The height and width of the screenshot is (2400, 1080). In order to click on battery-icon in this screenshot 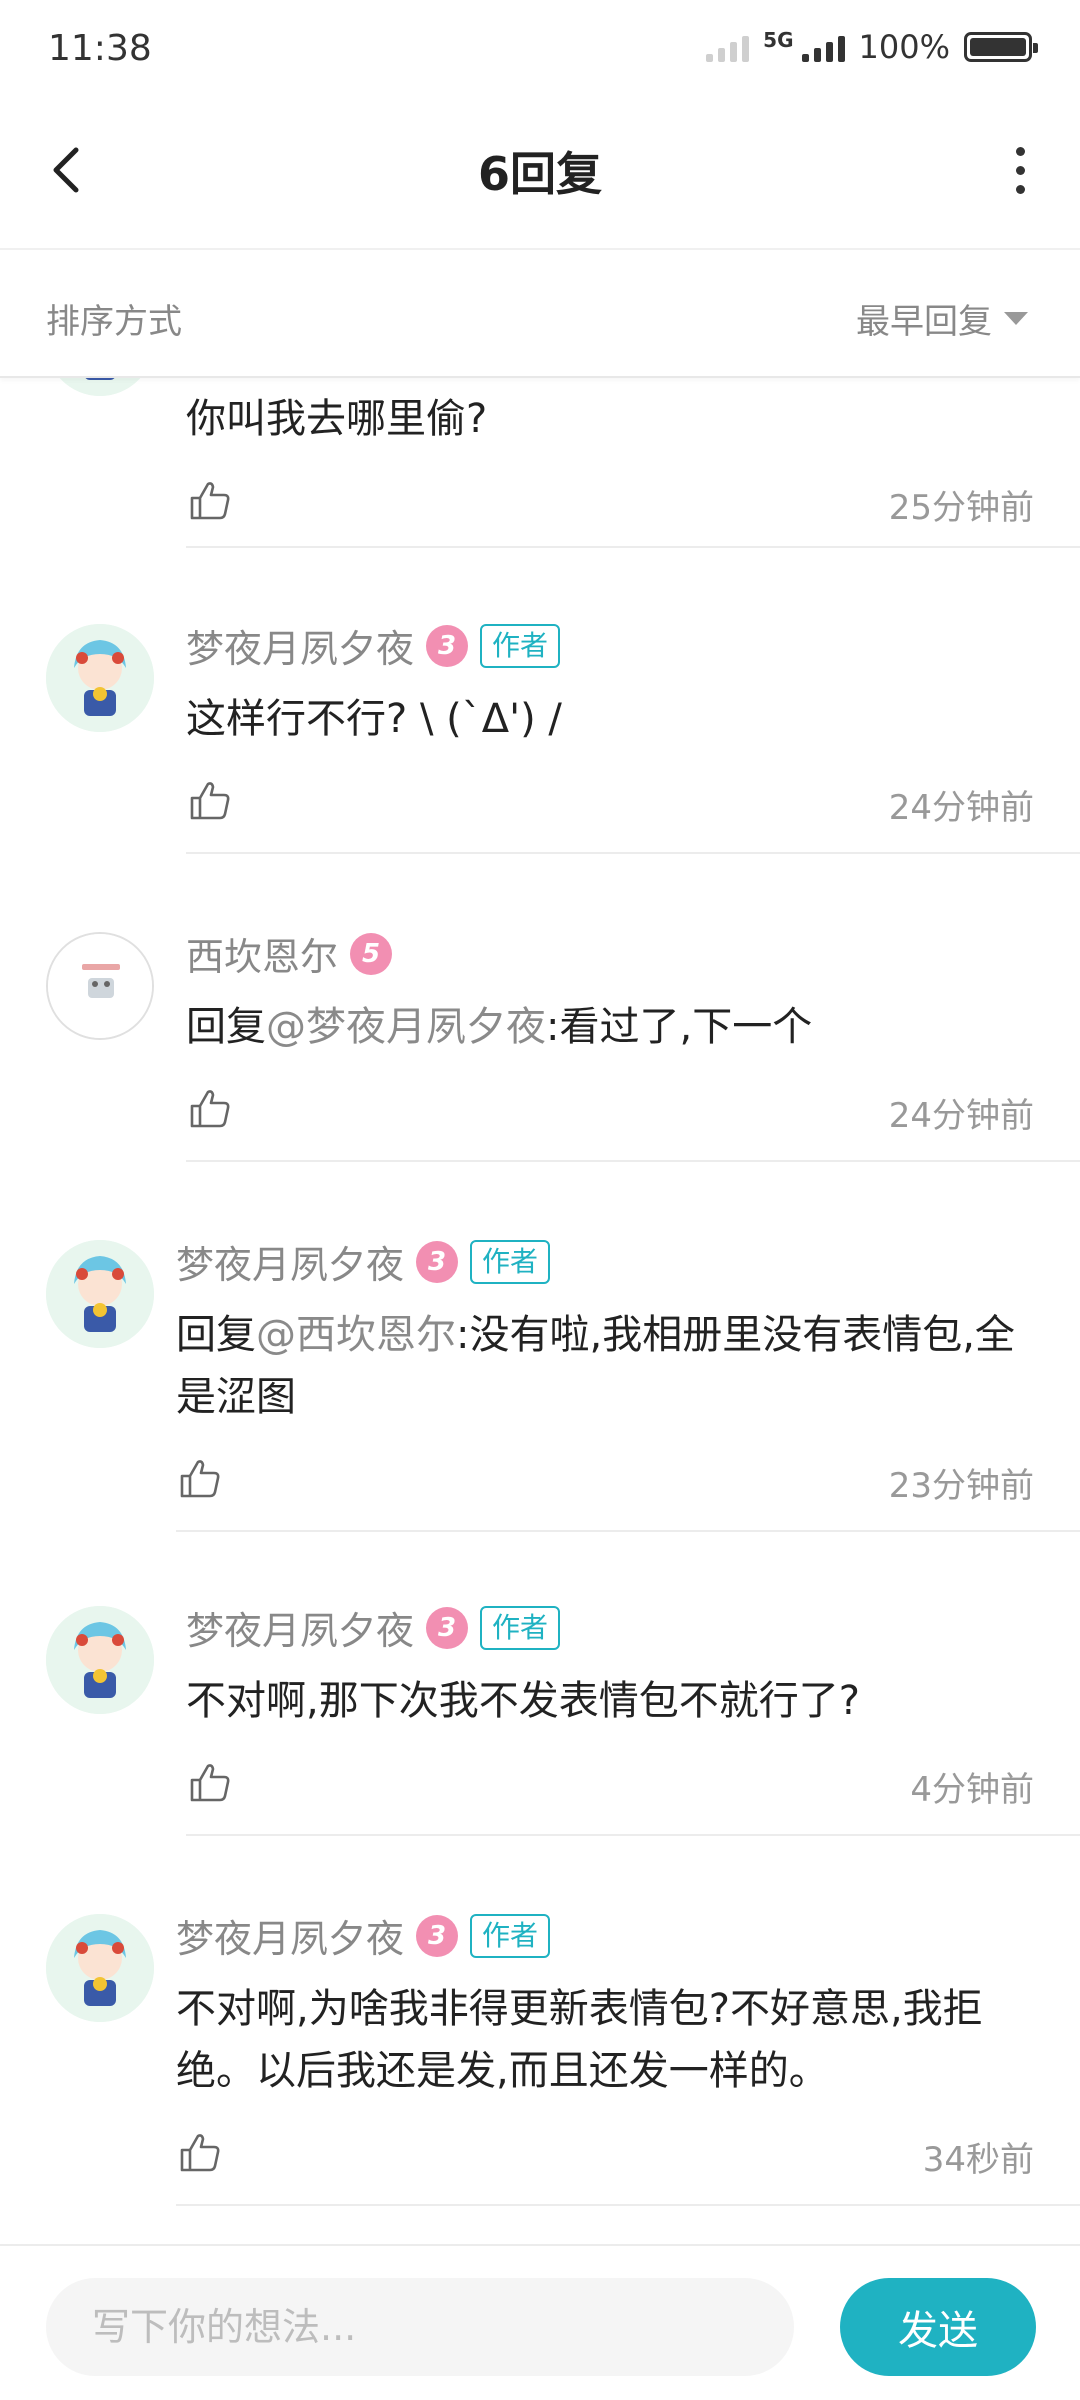, I will do `click(1001, 47)`.